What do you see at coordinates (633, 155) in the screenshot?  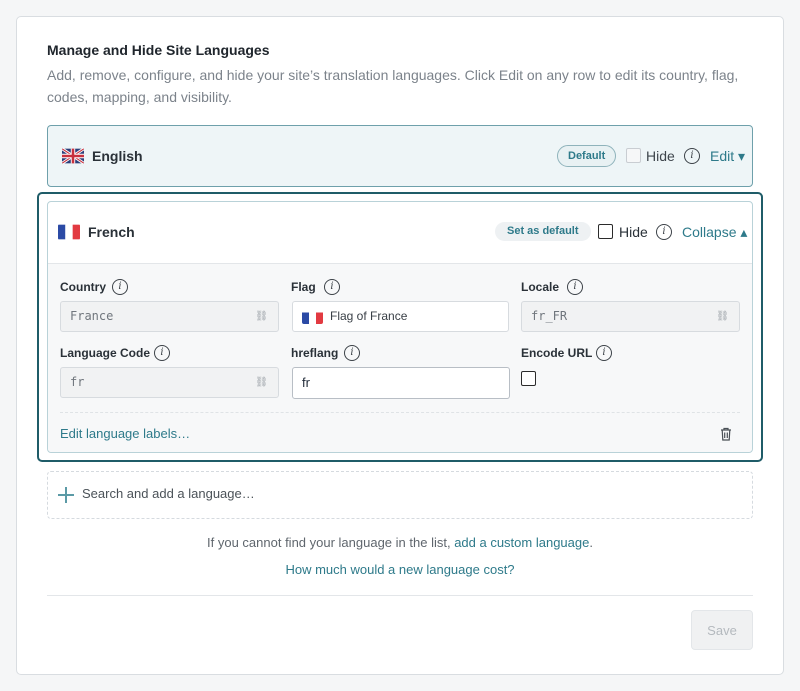 I see `hide-checkbox-english` at bounding box center [633, 155].